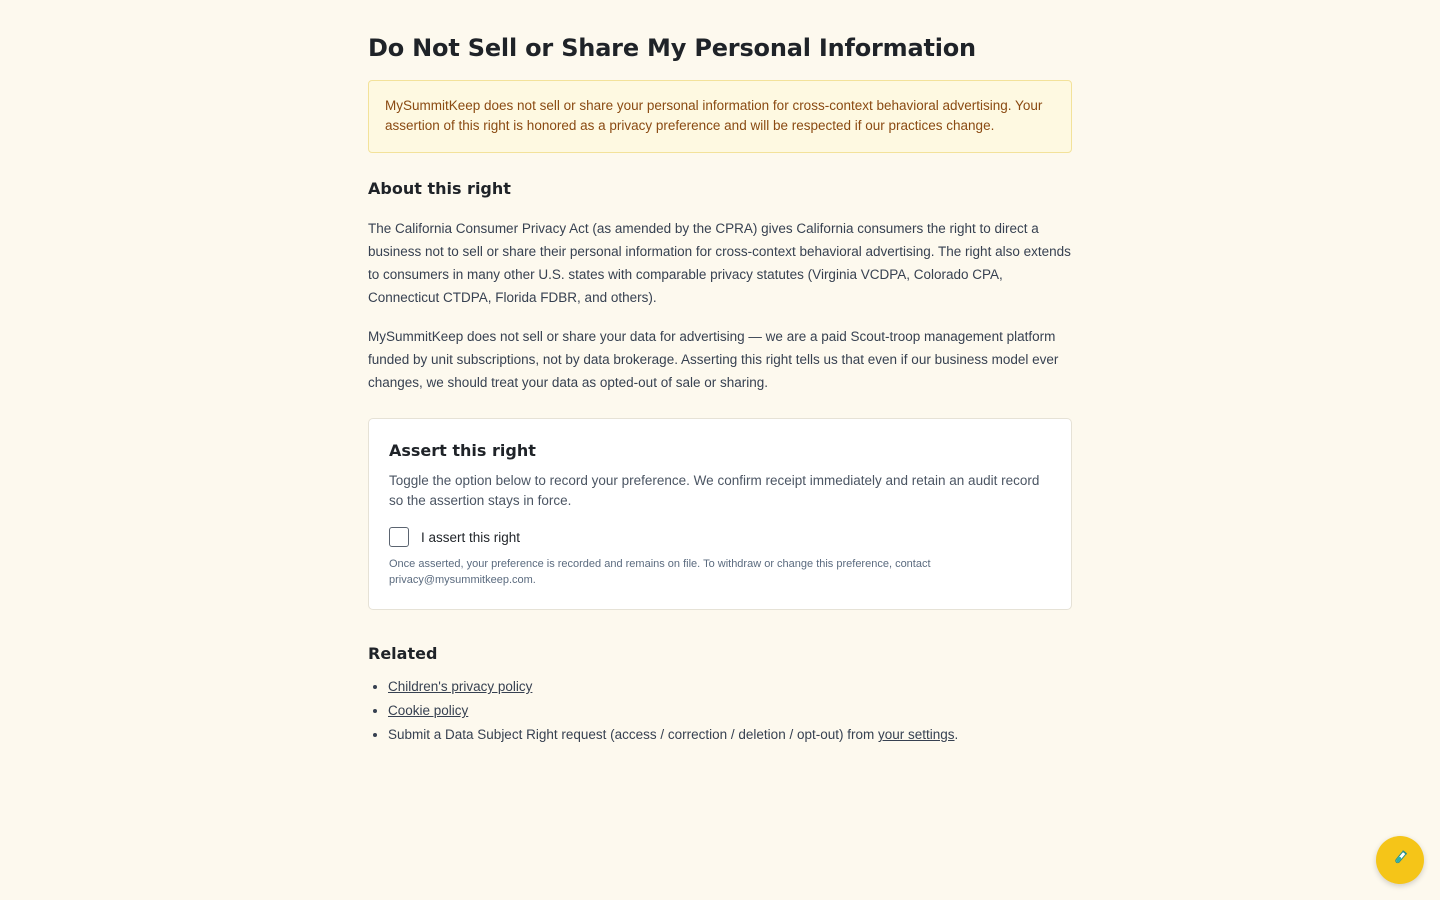 The width and height of the screenshot is (1440, 900). Describe the element at coordinates (956, 734) in the screenshot. I see `dsr-text-suffix: .` at that location.